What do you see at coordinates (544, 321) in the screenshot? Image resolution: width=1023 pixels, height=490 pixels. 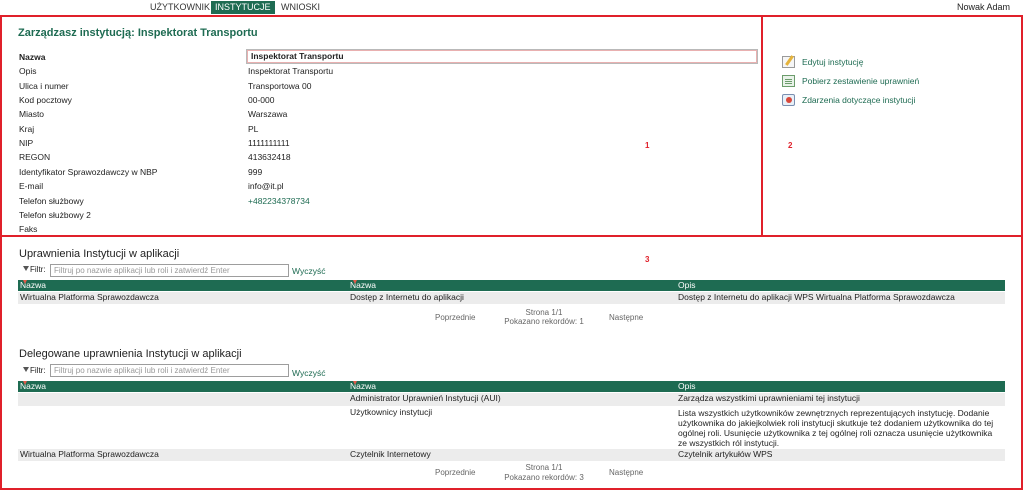 I see `permissions-record-count: Pokazano rekordów: 1` at bounding box center [544, 321].